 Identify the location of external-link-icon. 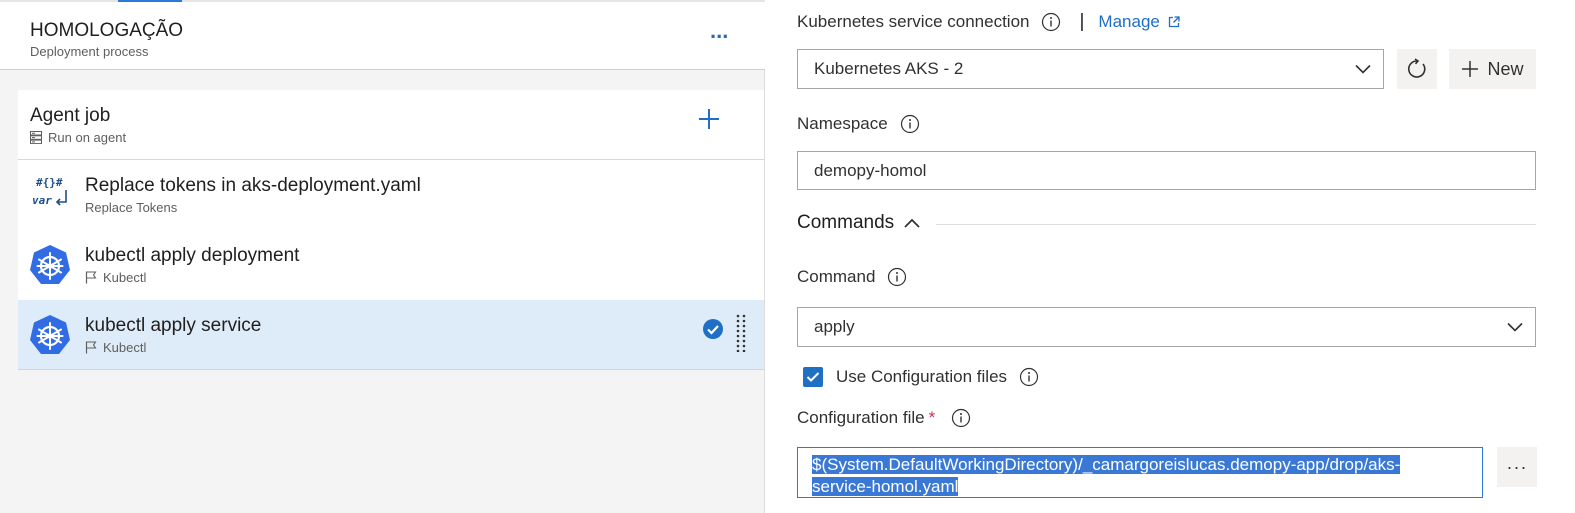
(1174, 22).